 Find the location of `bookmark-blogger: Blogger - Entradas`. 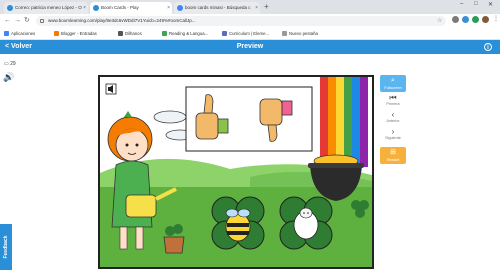

bookmark-blogger: Blogger - Entradas is located at coordinates (75, 33).